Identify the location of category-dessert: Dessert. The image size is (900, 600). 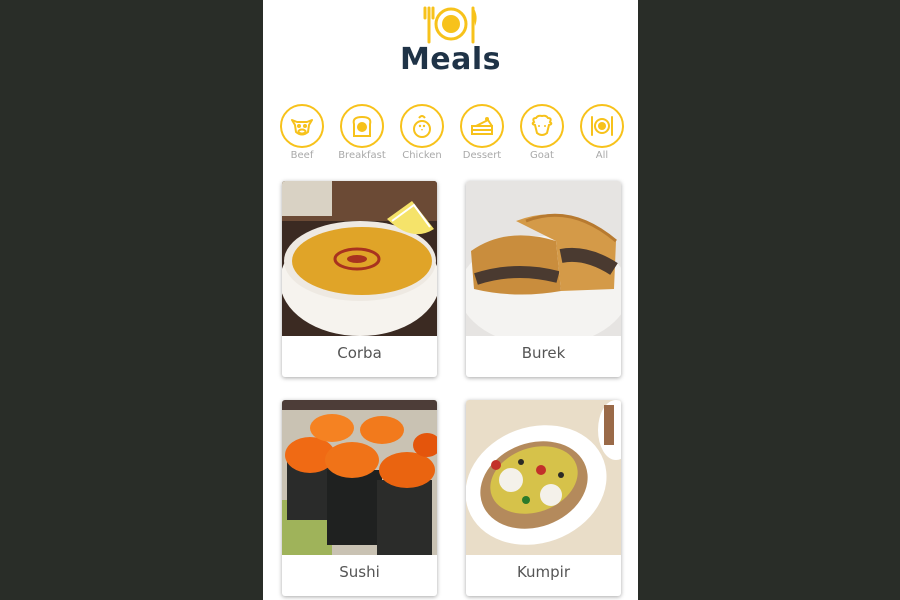
(482, 132).